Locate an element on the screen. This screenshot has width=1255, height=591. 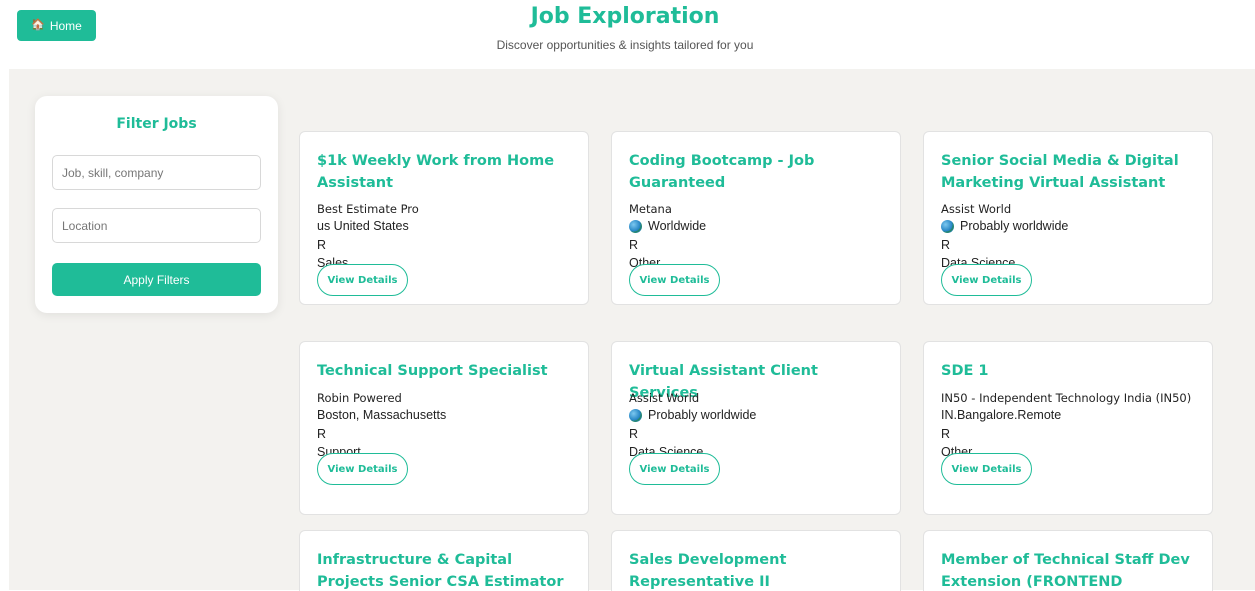
job-location: Boston, Massachusetts is located at coordinates (381, 415).